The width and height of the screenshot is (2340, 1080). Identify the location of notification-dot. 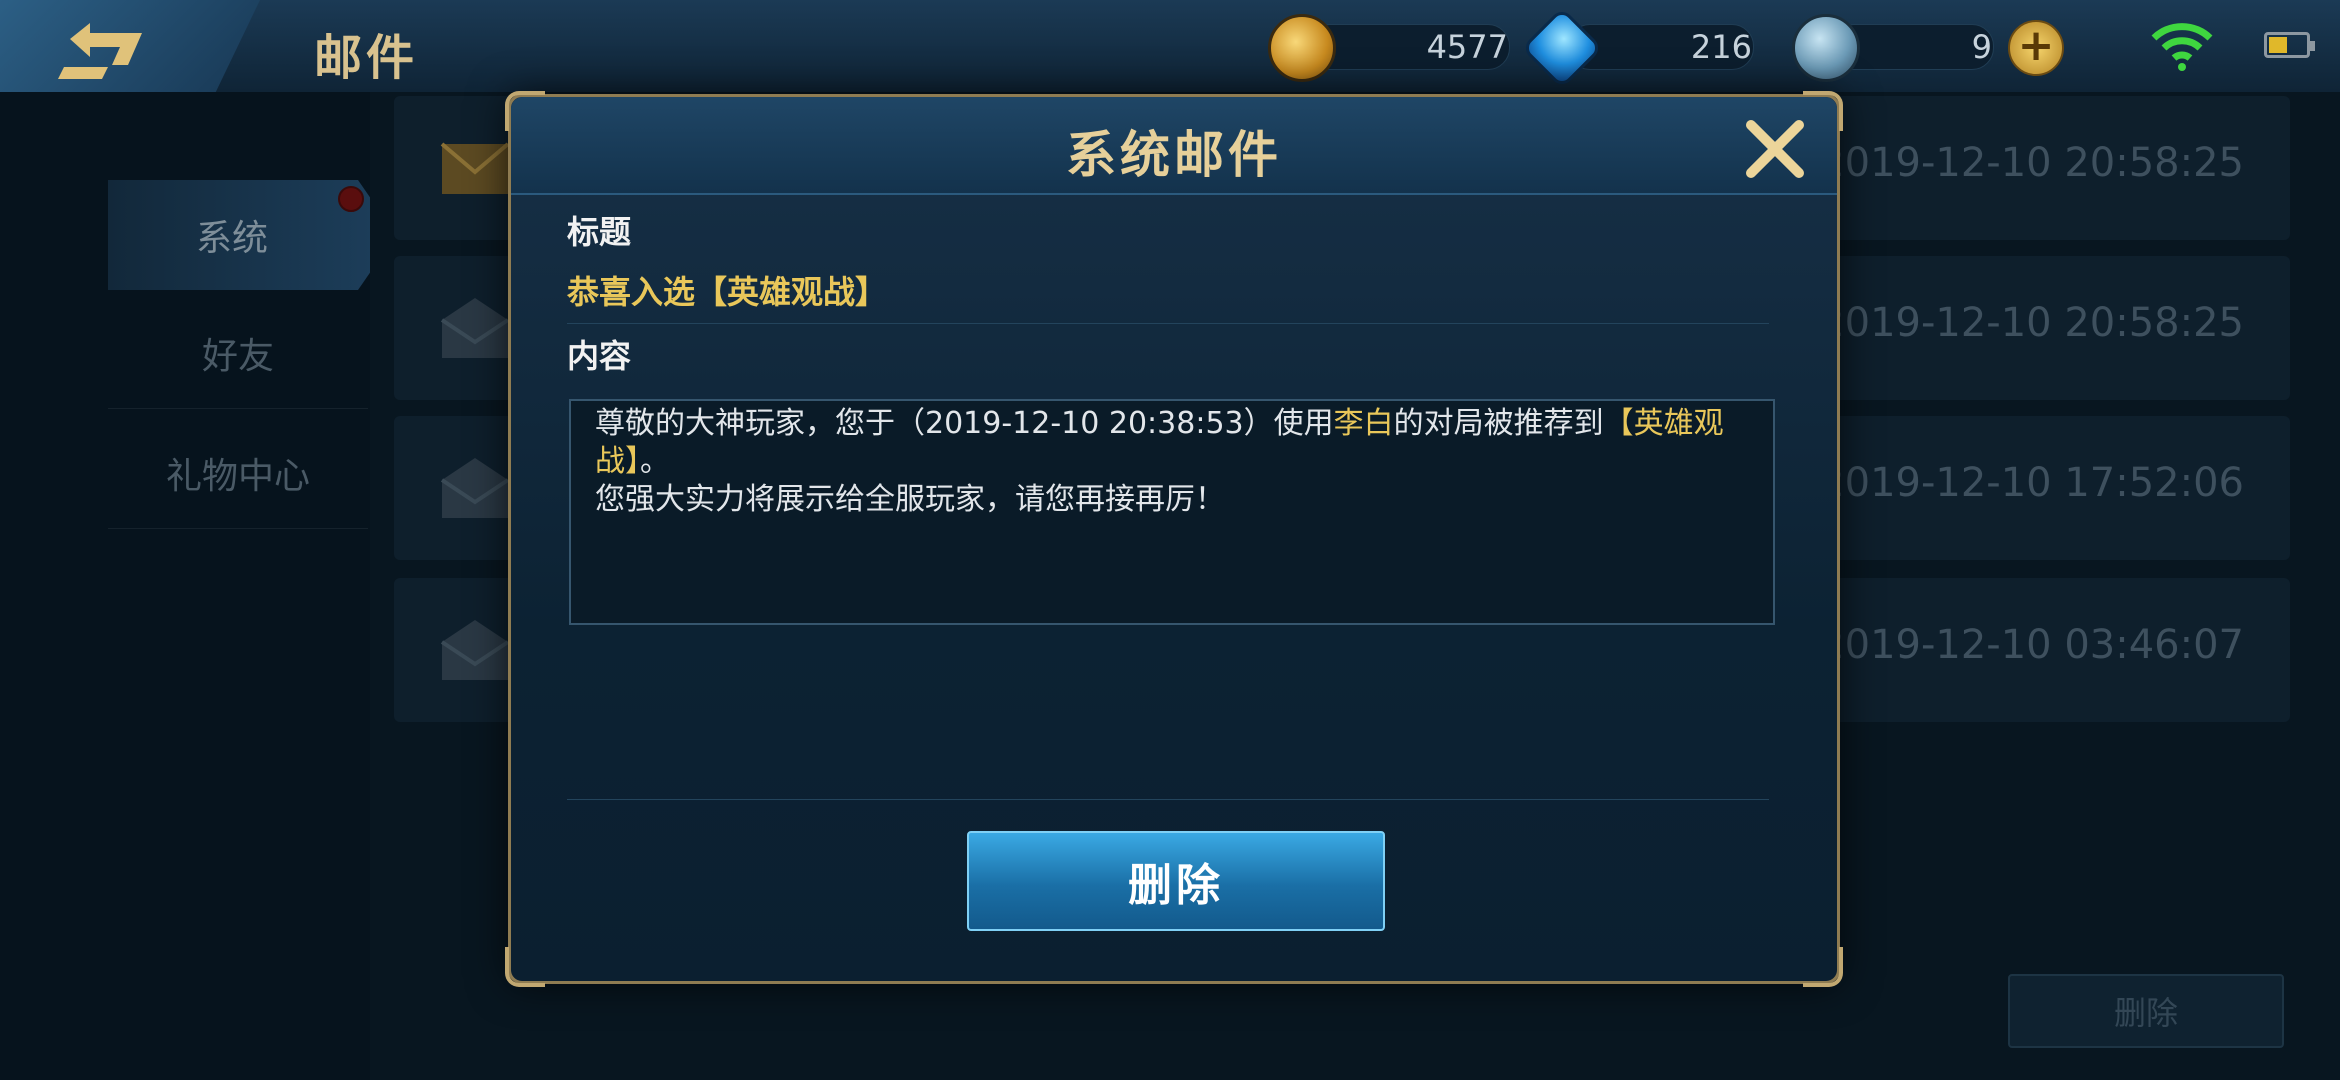
(351, 199).